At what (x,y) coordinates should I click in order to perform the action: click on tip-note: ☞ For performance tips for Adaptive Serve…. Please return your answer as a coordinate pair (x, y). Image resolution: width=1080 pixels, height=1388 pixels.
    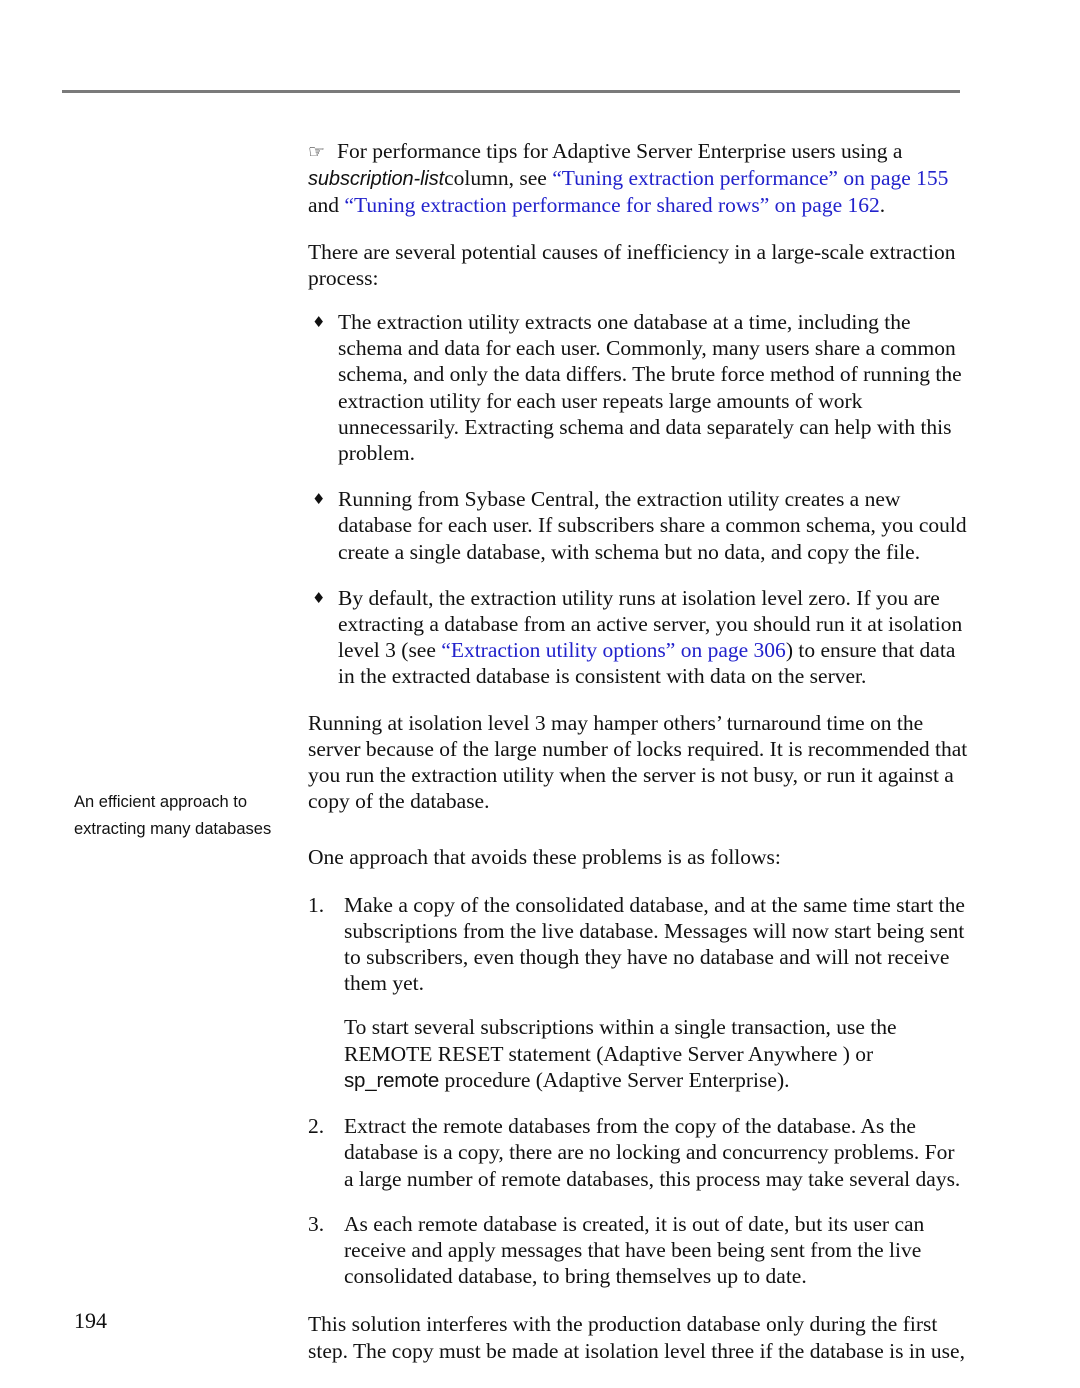
    Looking at the image, I should click on (638, 178).